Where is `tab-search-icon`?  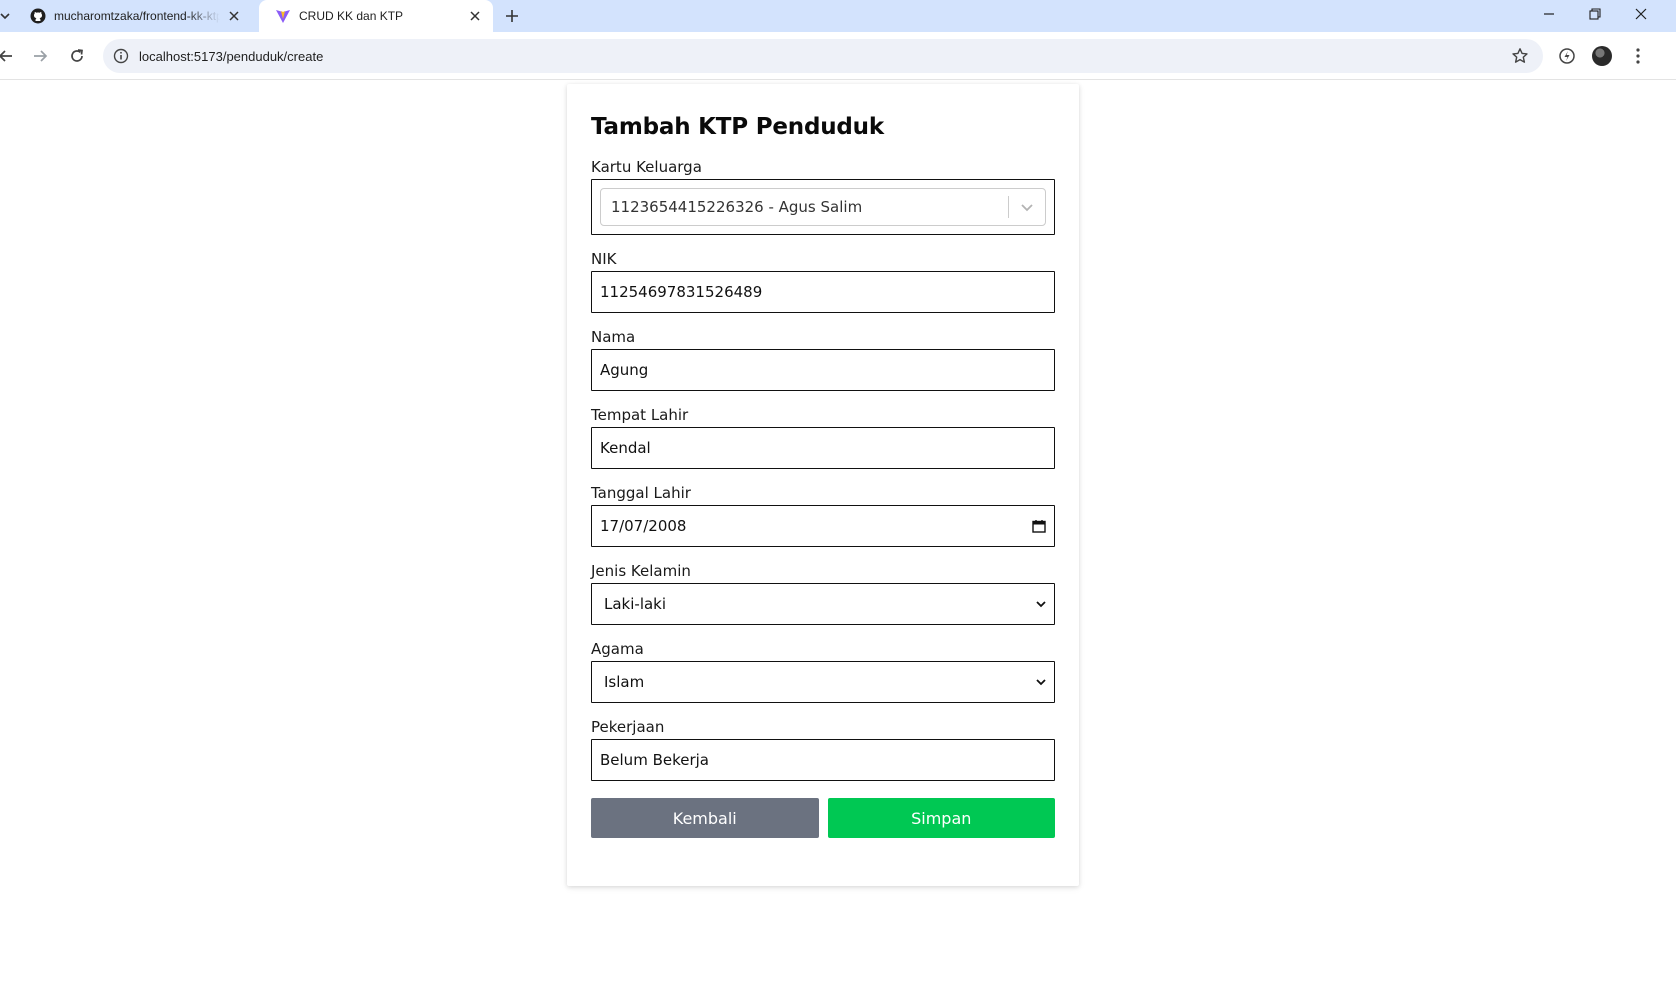
tab-search-icon is located at coordinates (5, 16).